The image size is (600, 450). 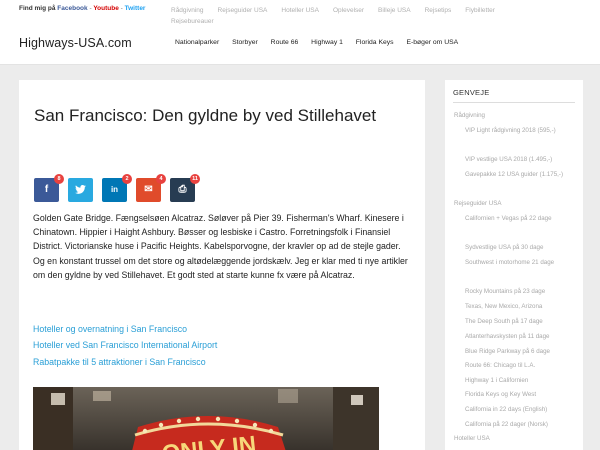 What do you see at coordinates (520, 219) in the screenshot?
I see `sidebar-item-californien-vegas: Californien + Vegas på 22 dage` at bounding box center [520, 219].